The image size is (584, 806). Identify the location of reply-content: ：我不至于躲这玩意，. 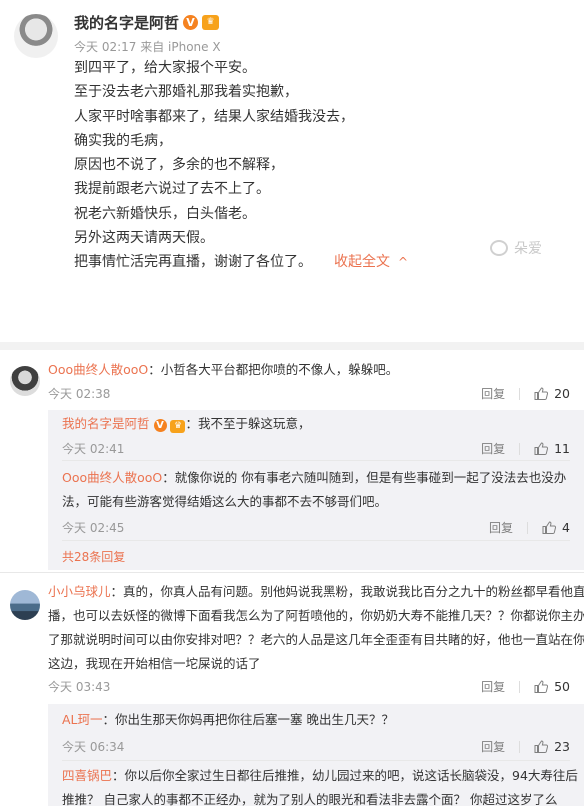
(248, 423).